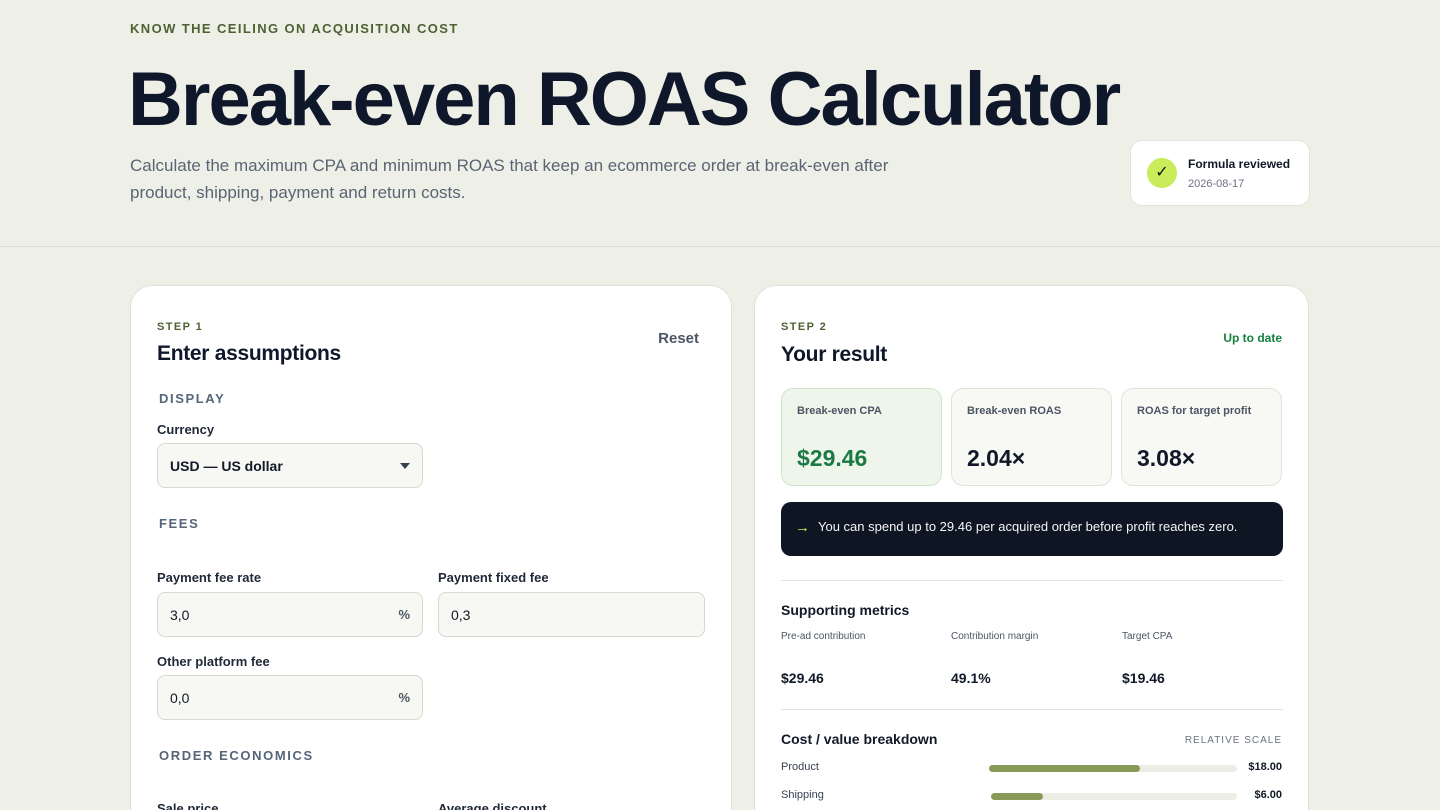  What do you see at coordinates (213, 661) in the screenshot?
I see `other-platform-fee-label: Other platform fee` at bounding box center [213, 661].